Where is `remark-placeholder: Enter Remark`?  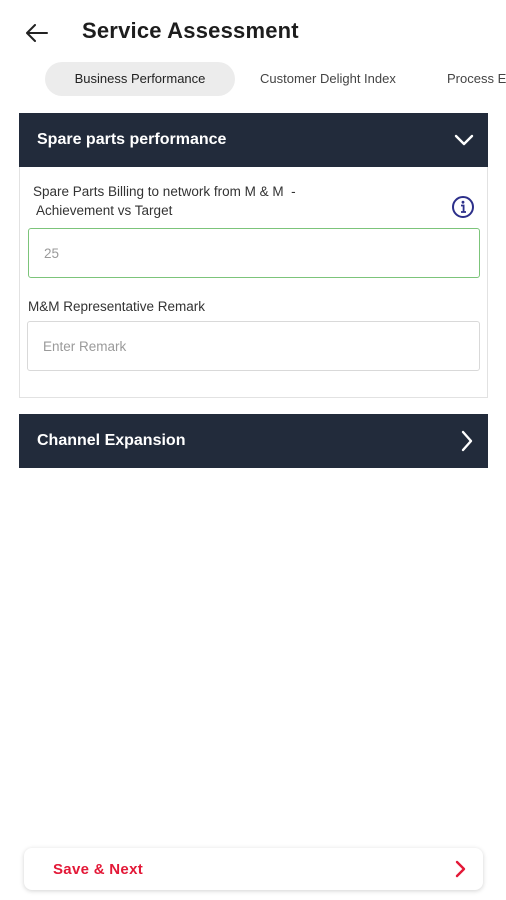
remark-placeholder: Enter Remark is located at coordinates (85, 346).